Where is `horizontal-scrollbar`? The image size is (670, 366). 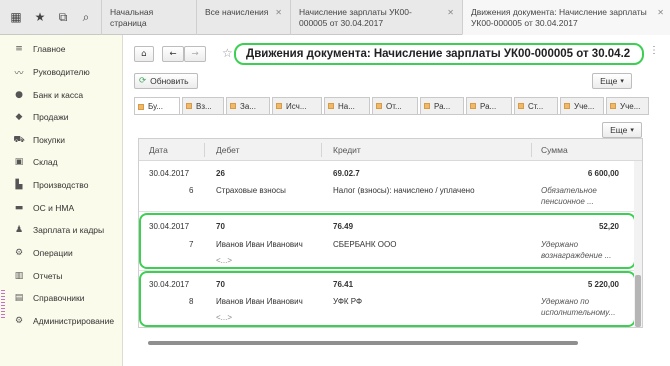 horizontal-scrollbar is located at coordinates (390, 343).